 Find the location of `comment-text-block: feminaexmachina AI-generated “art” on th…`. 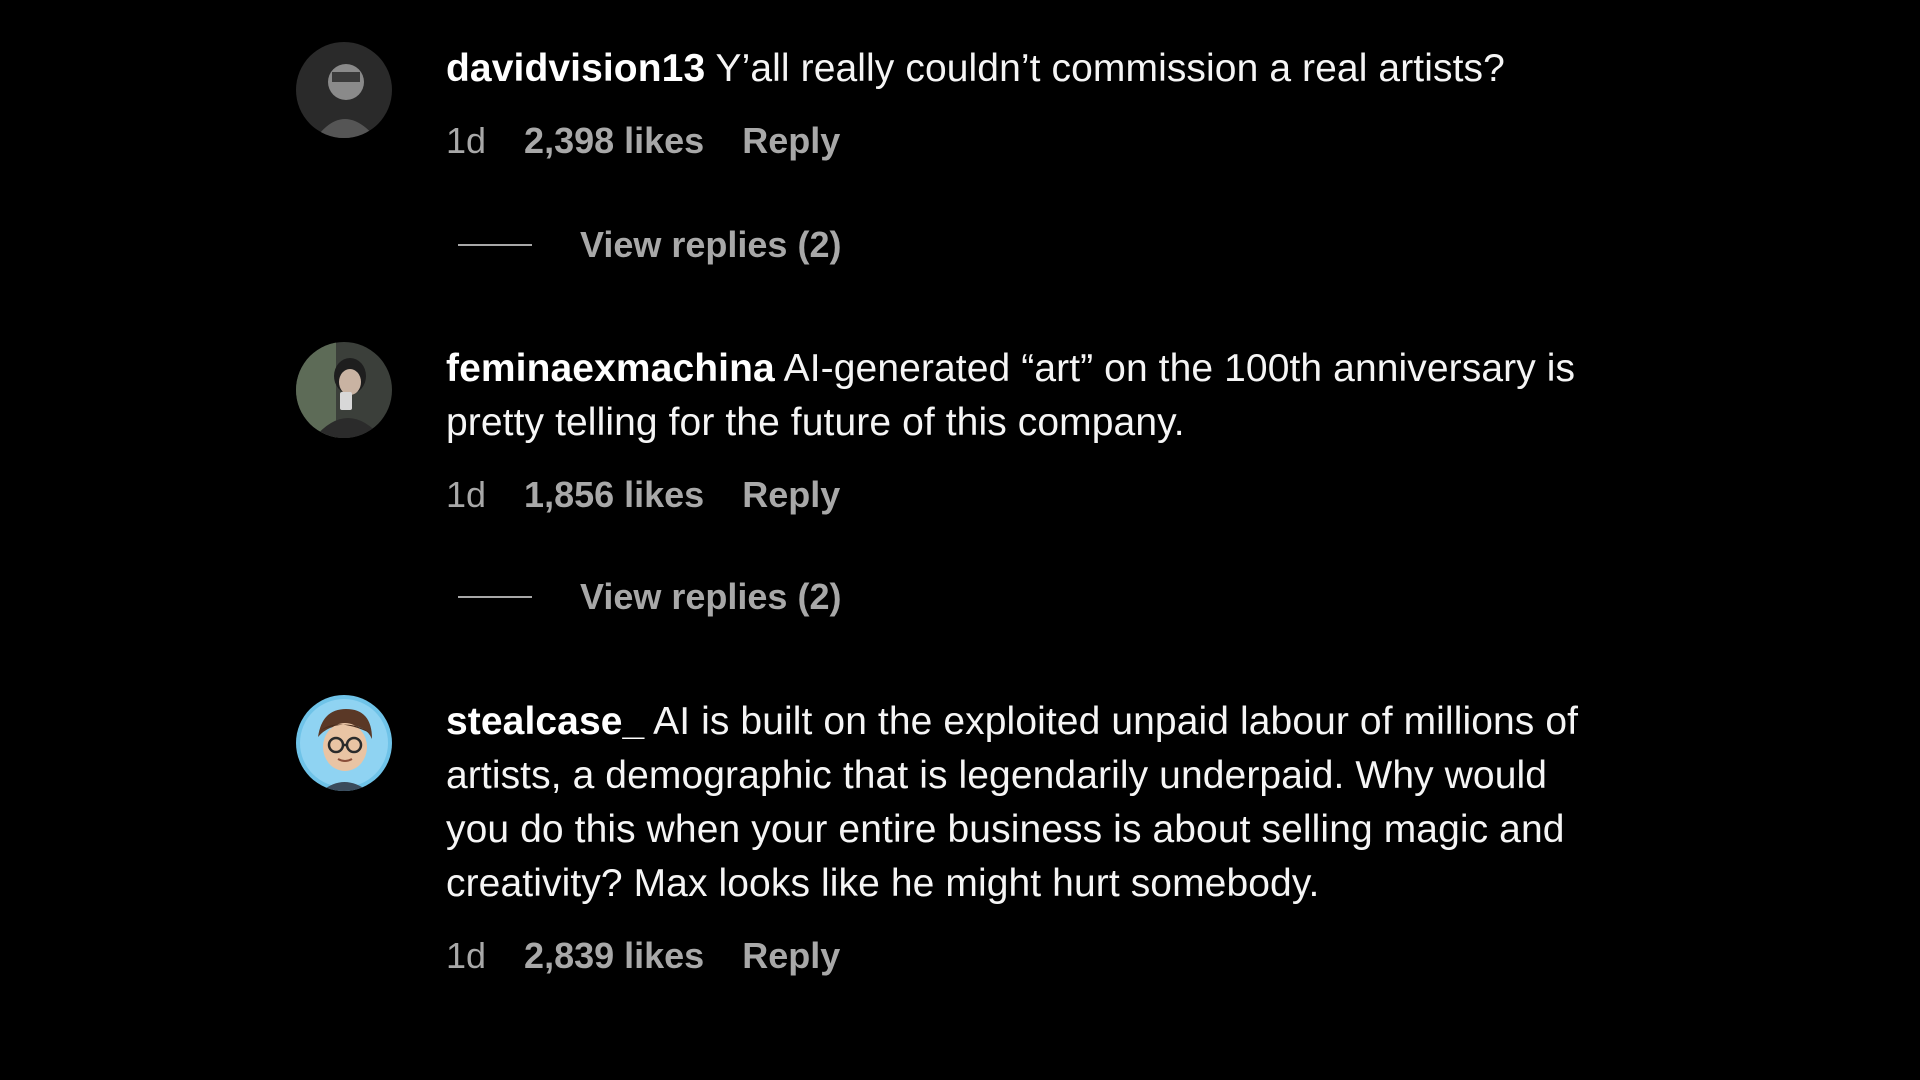

comment-text-block: feminaexmachina AI-generated “art” on th… is located at coordinates (1026, 396).